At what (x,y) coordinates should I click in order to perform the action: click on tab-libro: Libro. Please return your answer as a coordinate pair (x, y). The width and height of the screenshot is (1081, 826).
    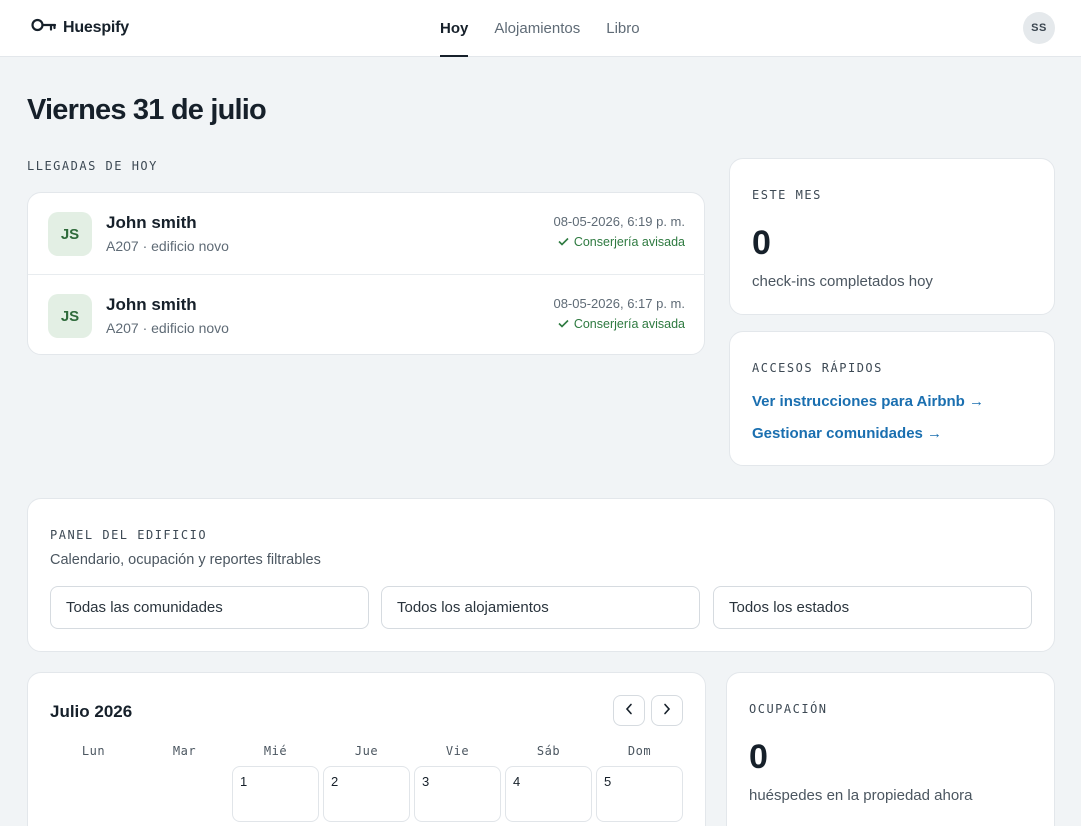
    Looking at the image, I should click on (622, 28).